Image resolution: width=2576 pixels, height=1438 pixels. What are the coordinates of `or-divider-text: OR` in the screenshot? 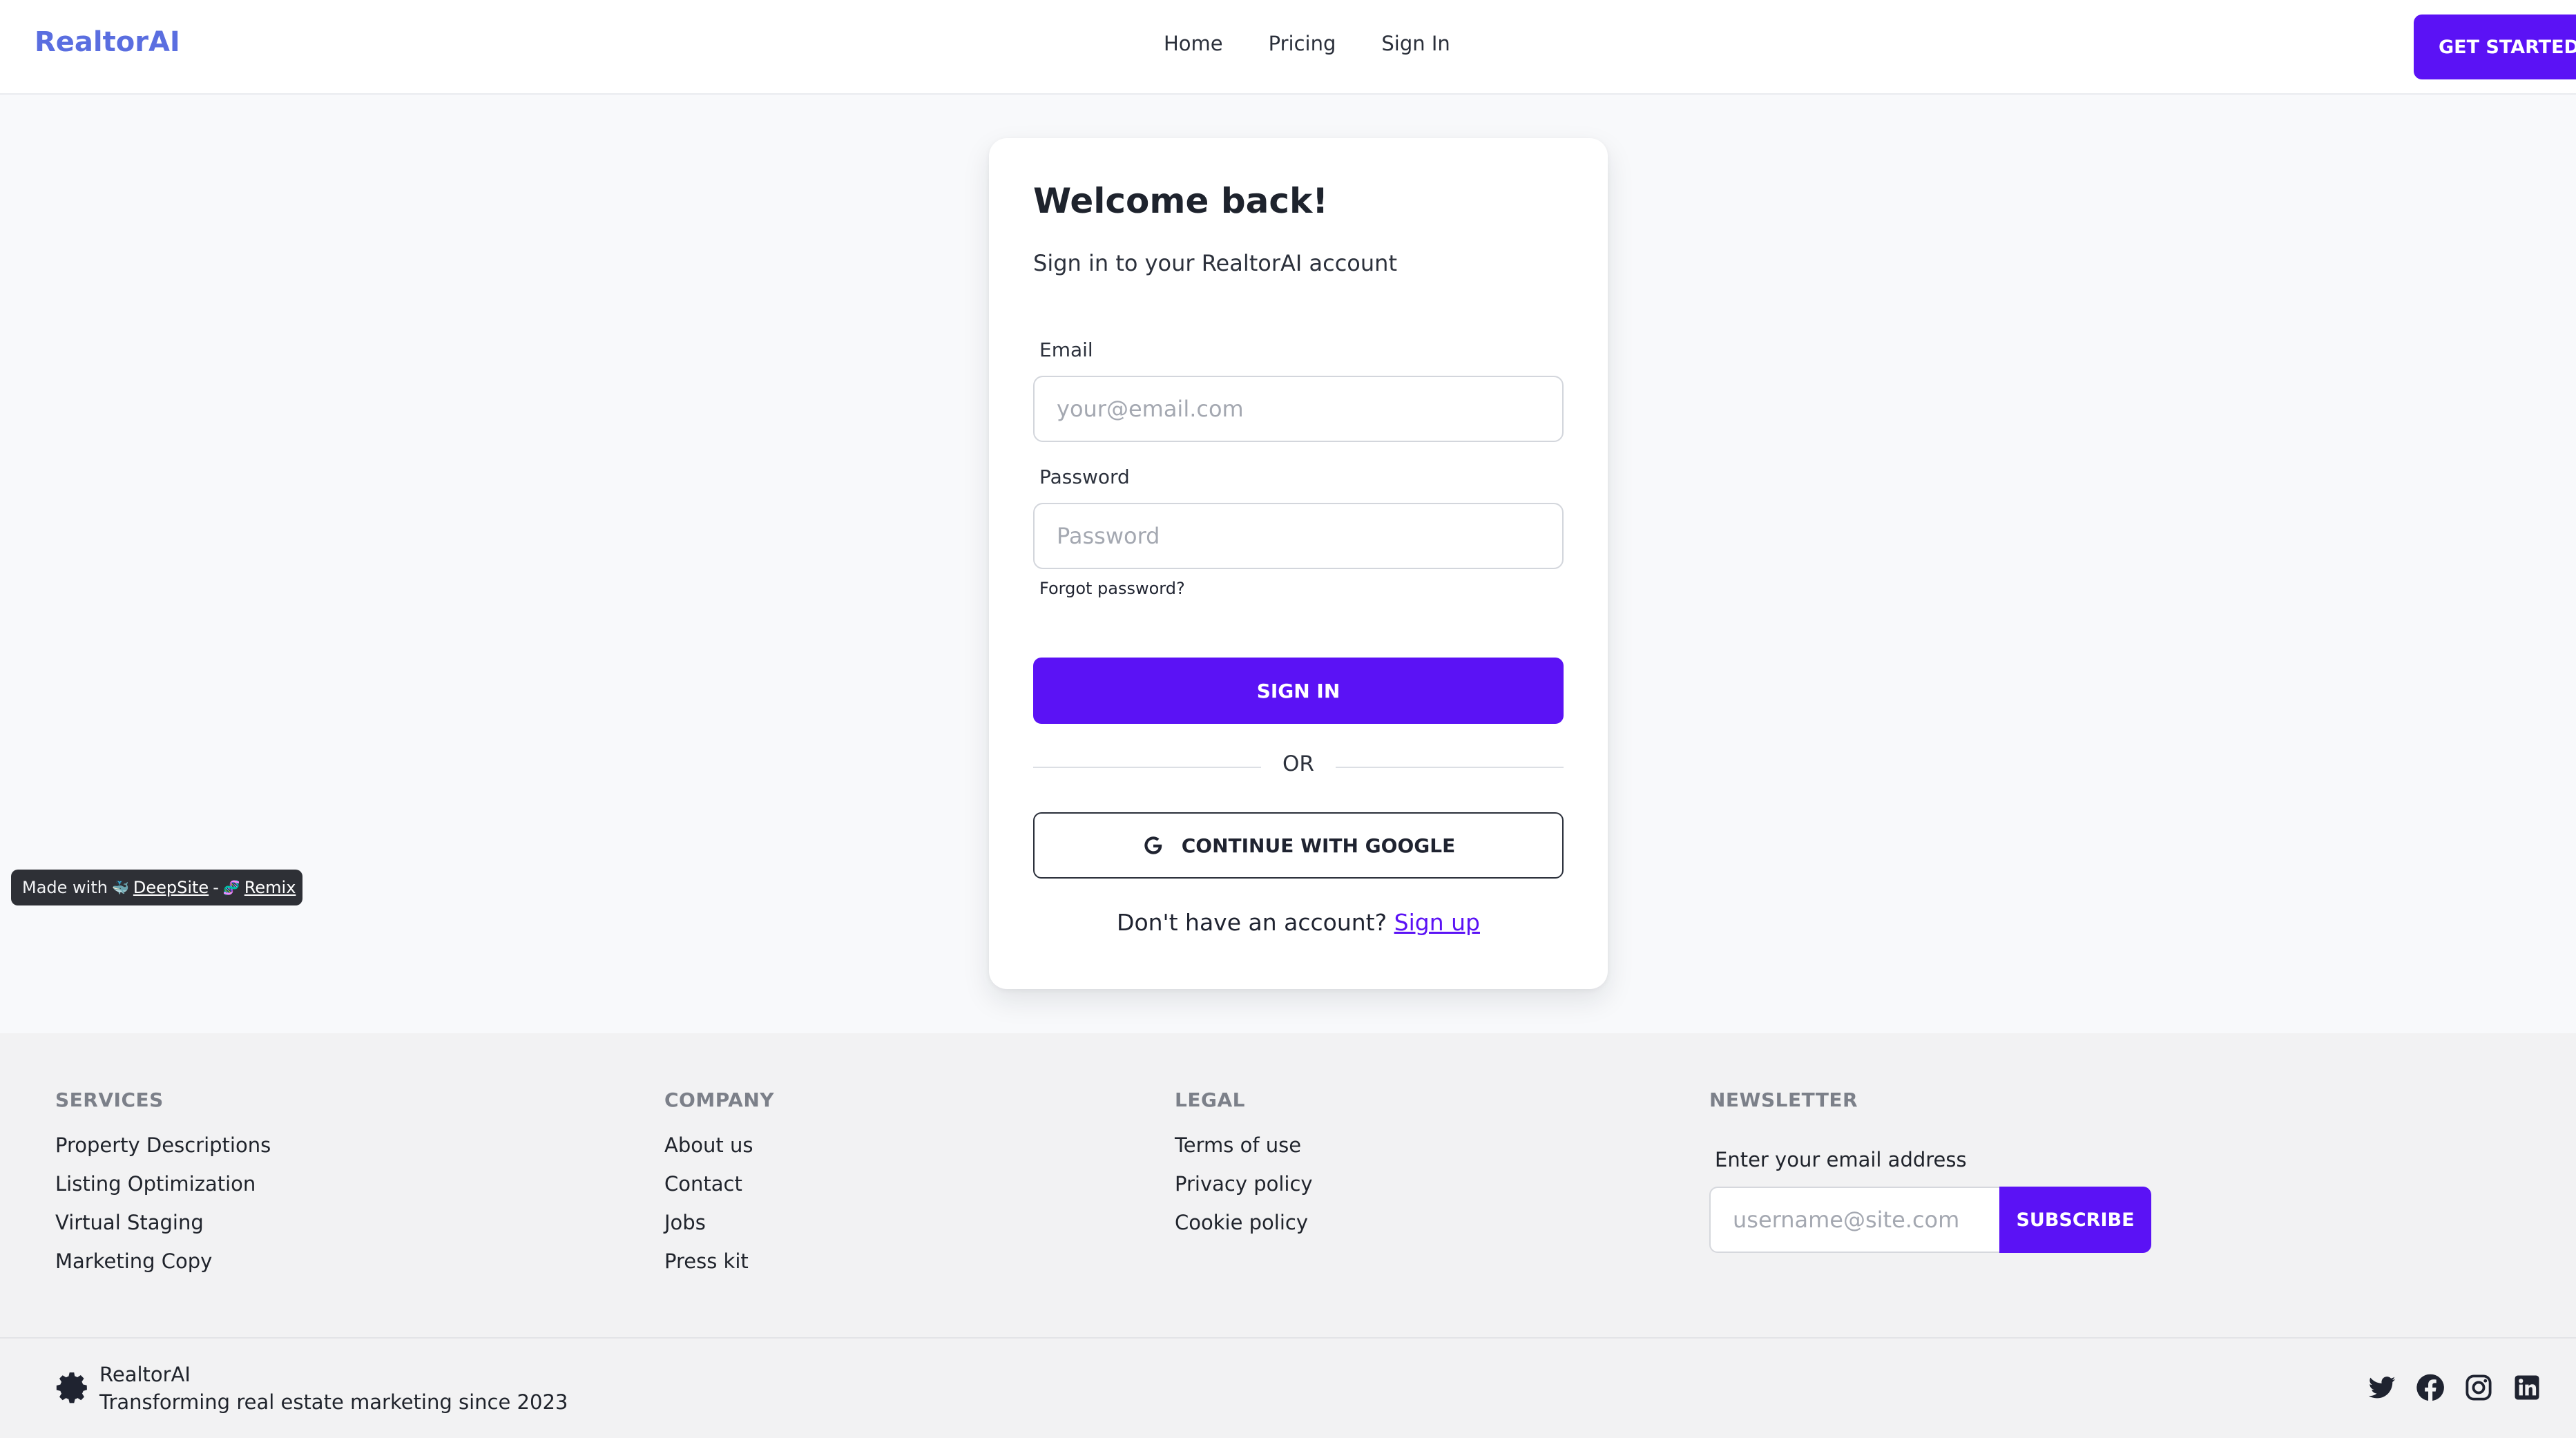 It's located at (1298, 763).